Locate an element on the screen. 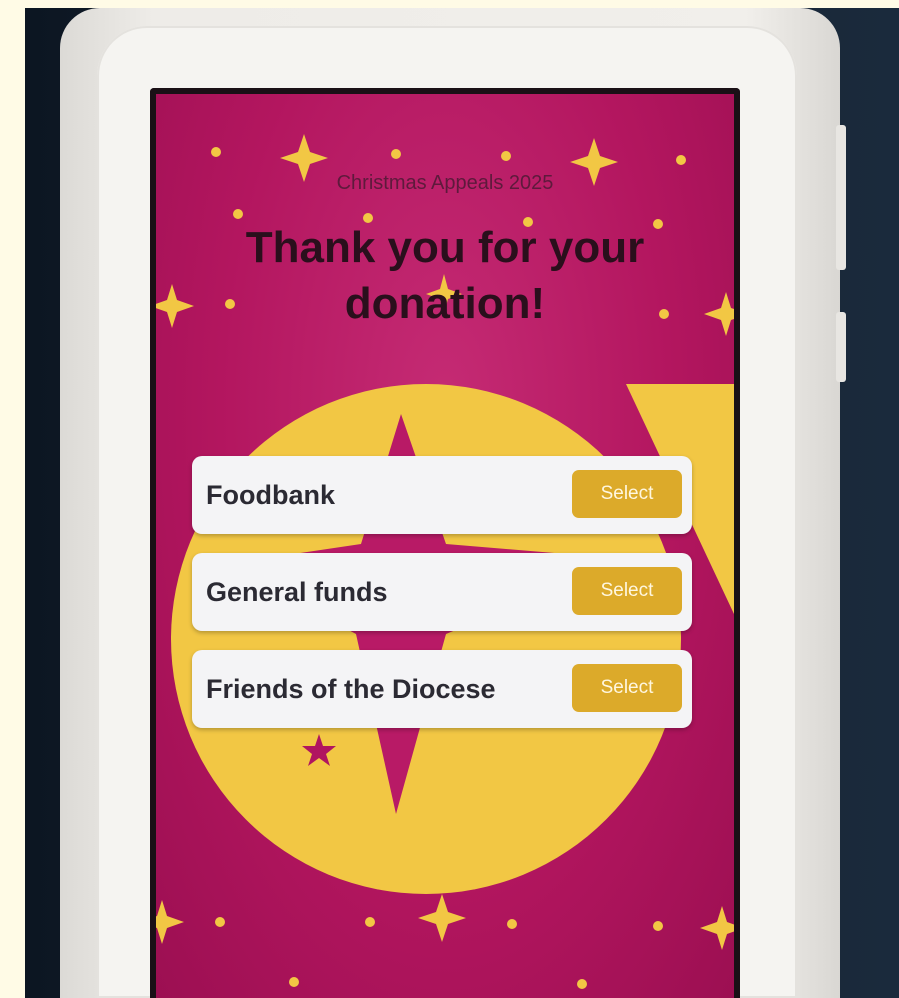  option-foodbank: Foodbank Select is located at coordinates (442, 495).